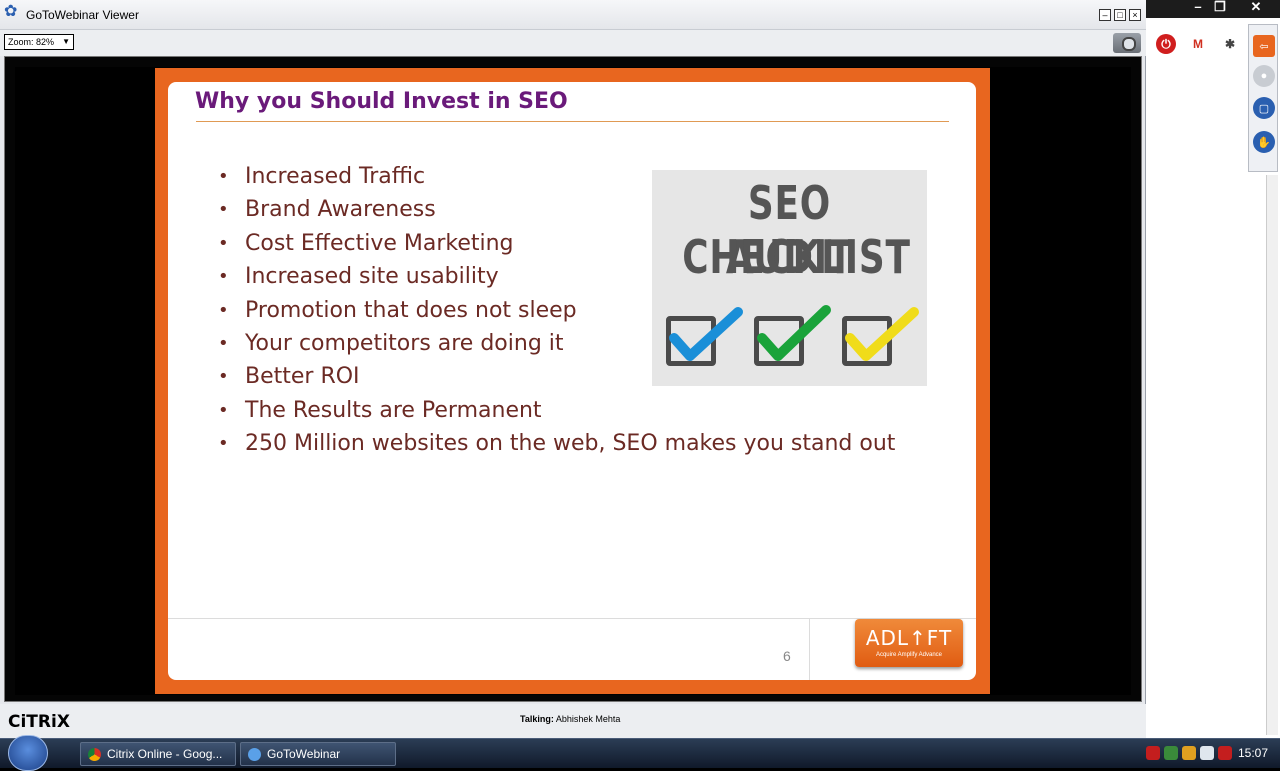  What do you see at coordinates (789, 278) in the screenshot?
I see `seo-audit-checklist-image: SEO AUDIT CHECKLIST` at bounding box center [789, 278].